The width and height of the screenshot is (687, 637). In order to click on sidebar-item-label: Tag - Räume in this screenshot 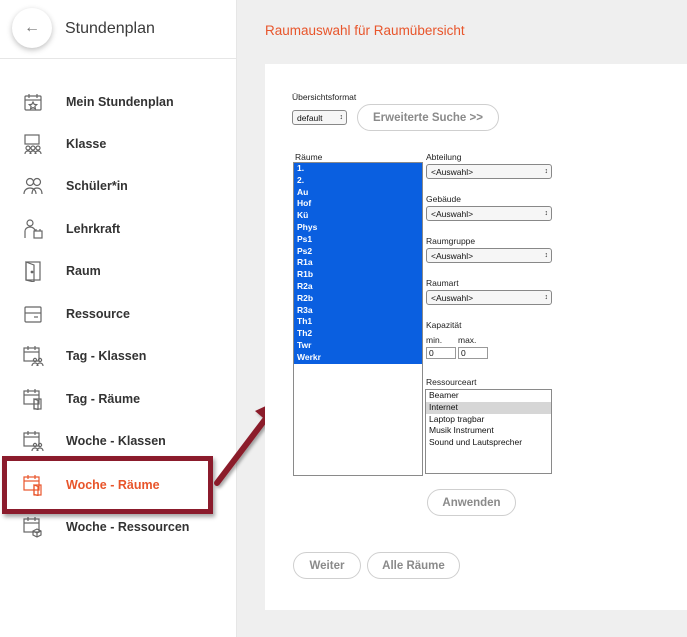, I will do `click(103, 399)`.